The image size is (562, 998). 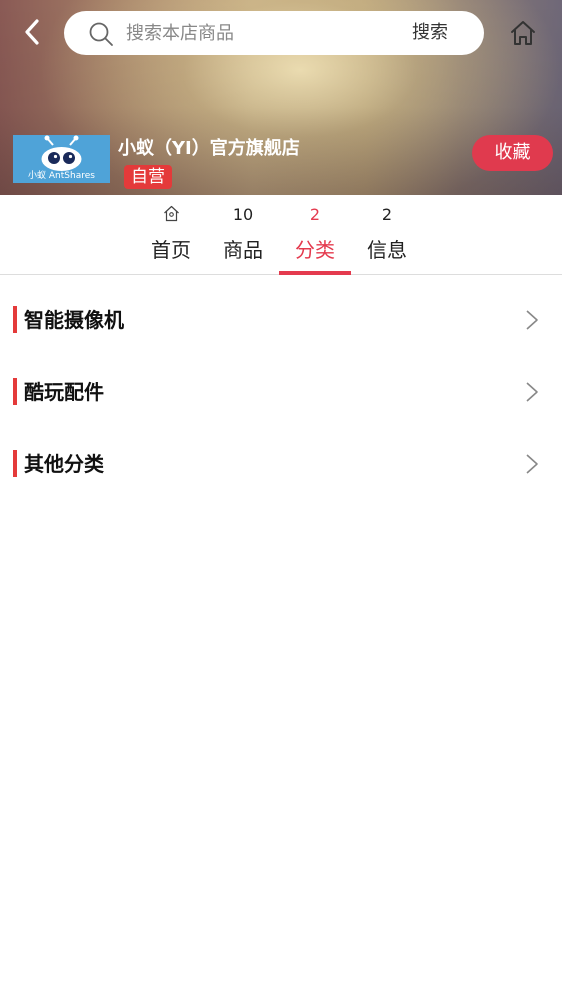 I want to click on category-item-other: 其他分类, so click(x=281, y=464).